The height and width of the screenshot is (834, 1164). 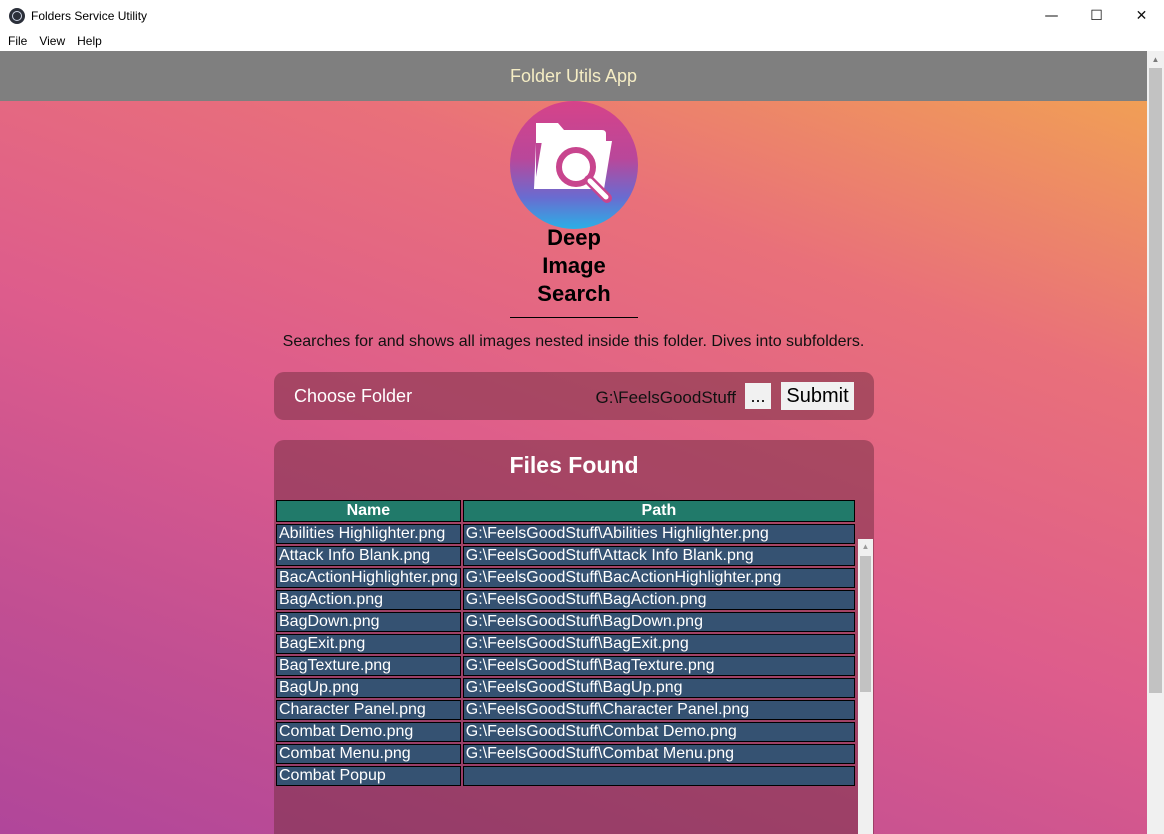 What do you see at coordinates (574, 317) in the screenshot?
I see `heading-divider` at bounding box center [574, 317].